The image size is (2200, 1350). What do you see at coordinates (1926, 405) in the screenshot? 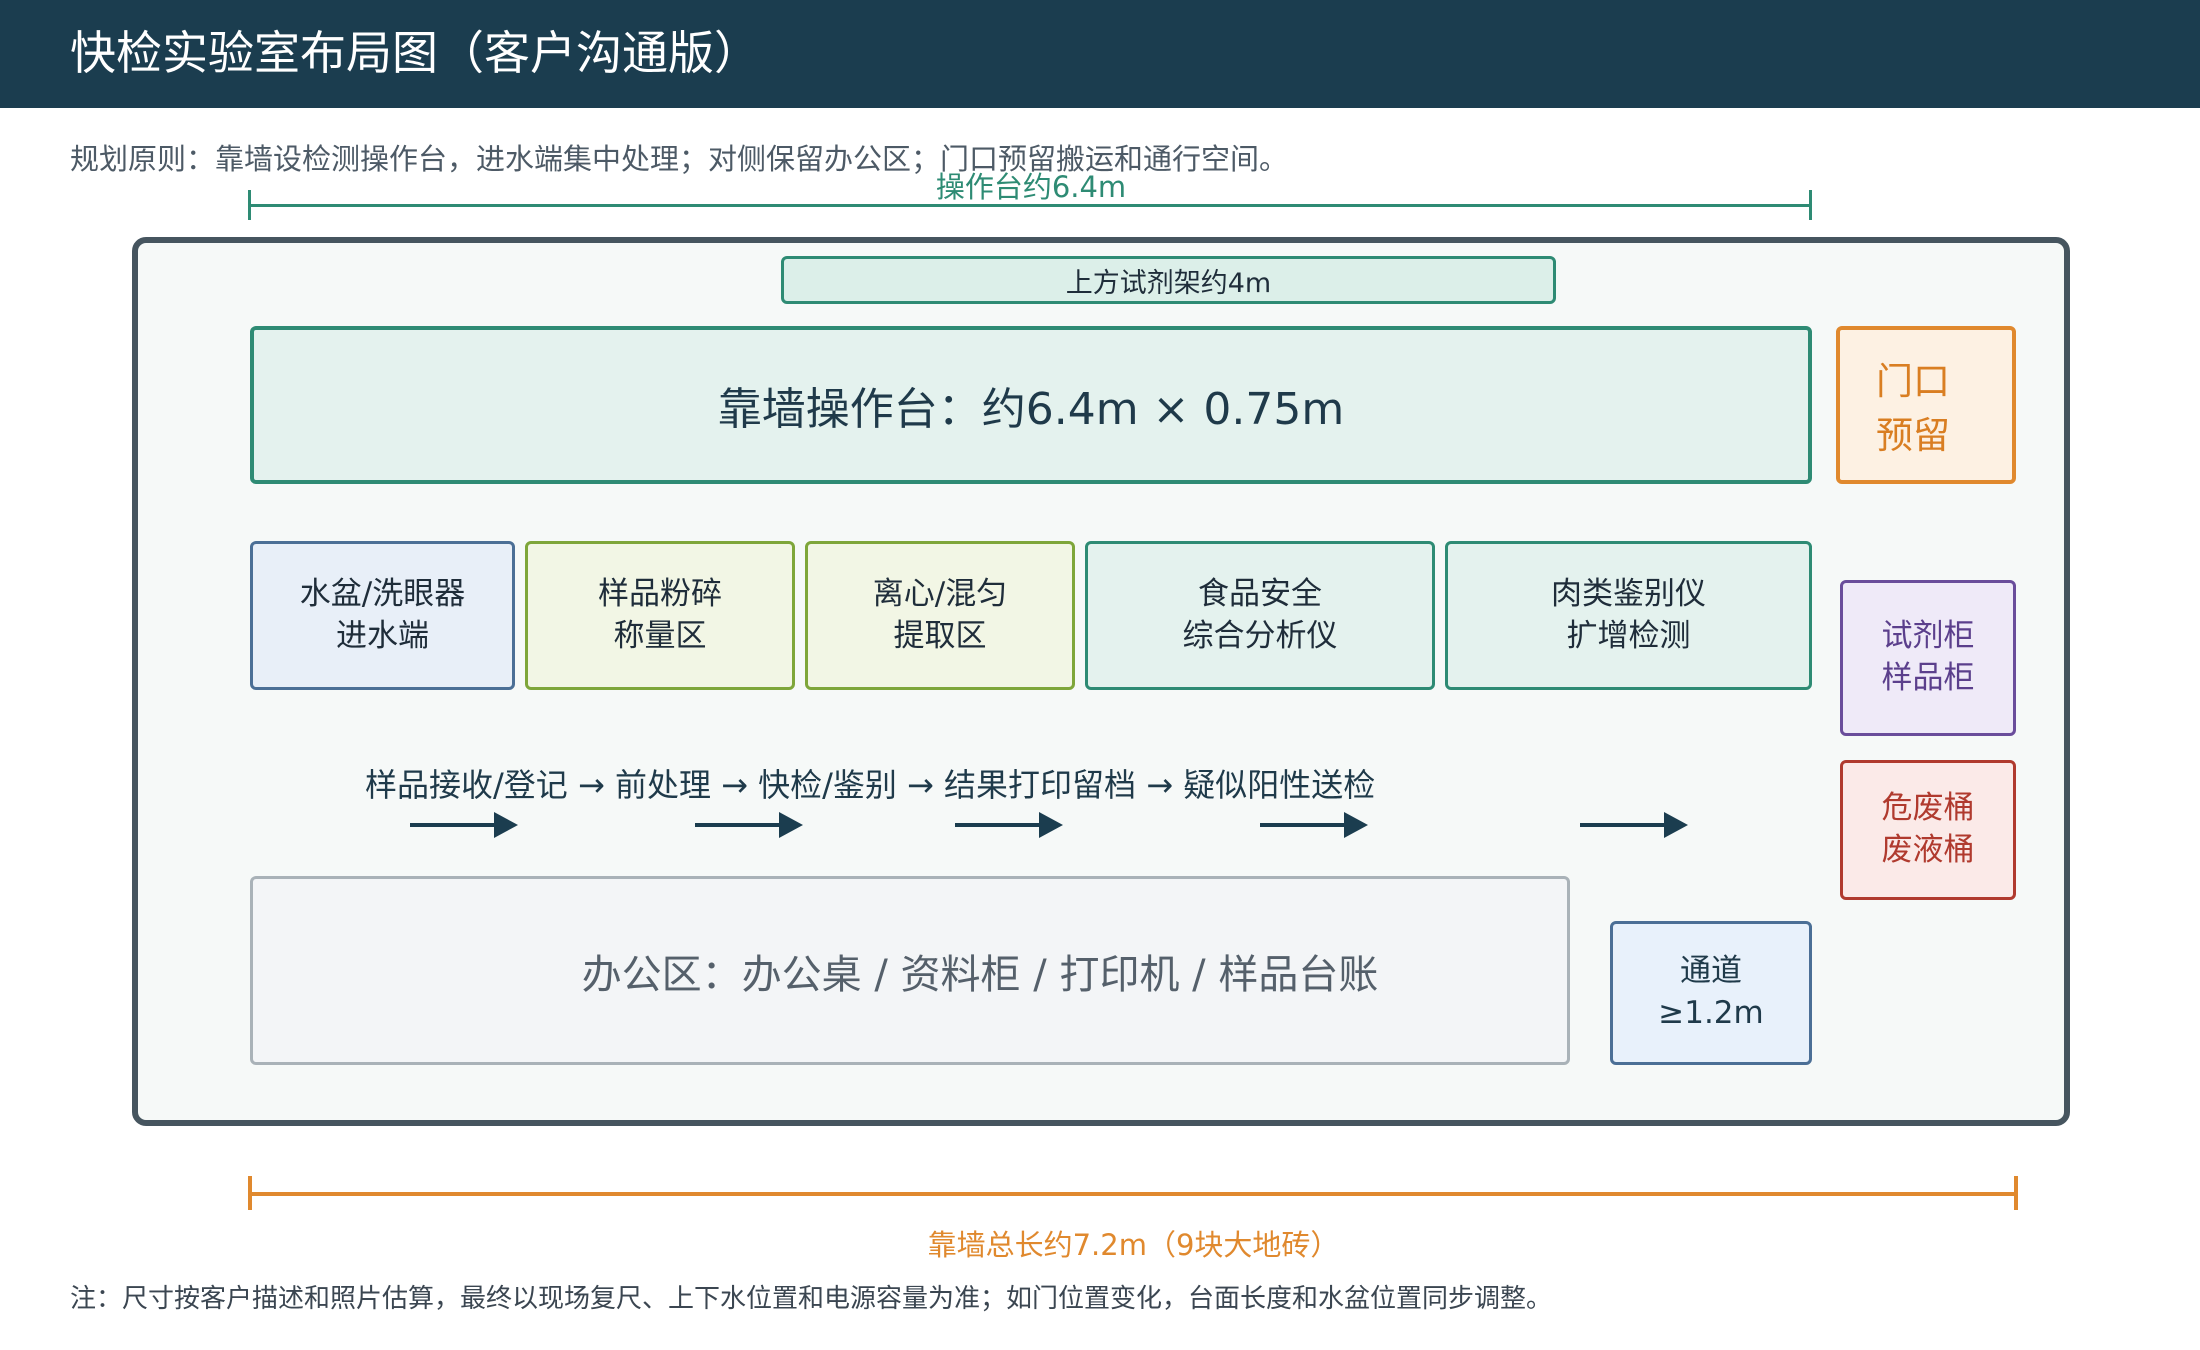
I see `door-reserve: 门口 预留` at bounding box center [1926, 405].